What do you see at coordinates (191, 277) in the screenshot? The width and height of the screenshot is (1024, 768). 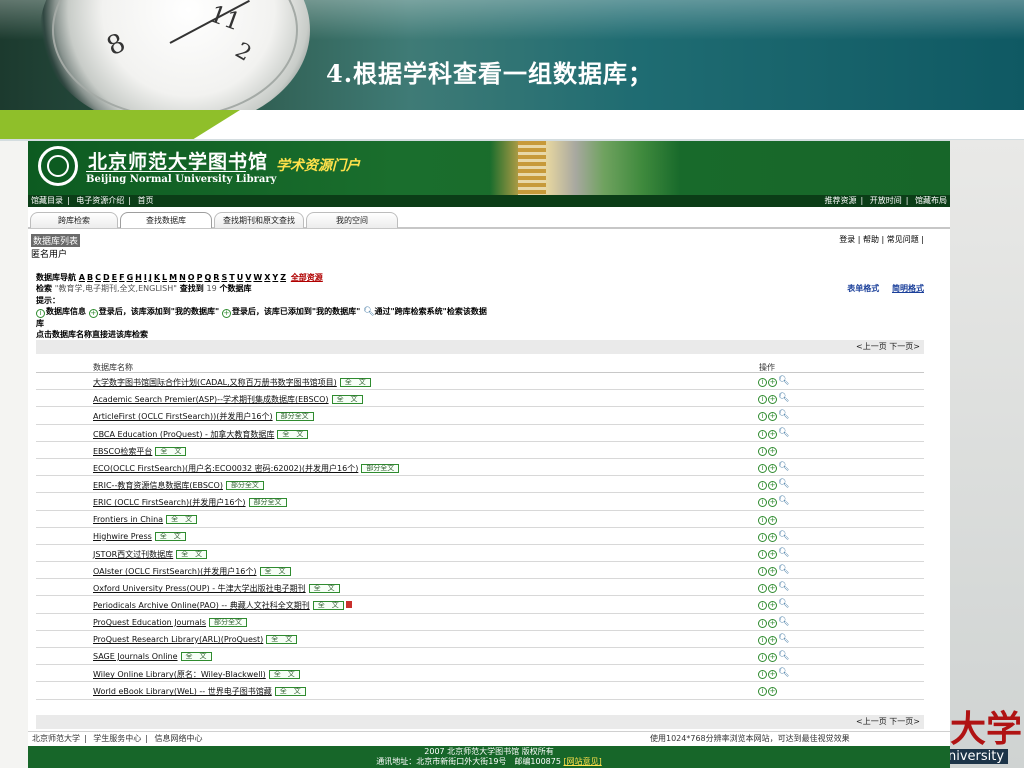 I see `letter-link-o: O` at bounding box center [191, 277].